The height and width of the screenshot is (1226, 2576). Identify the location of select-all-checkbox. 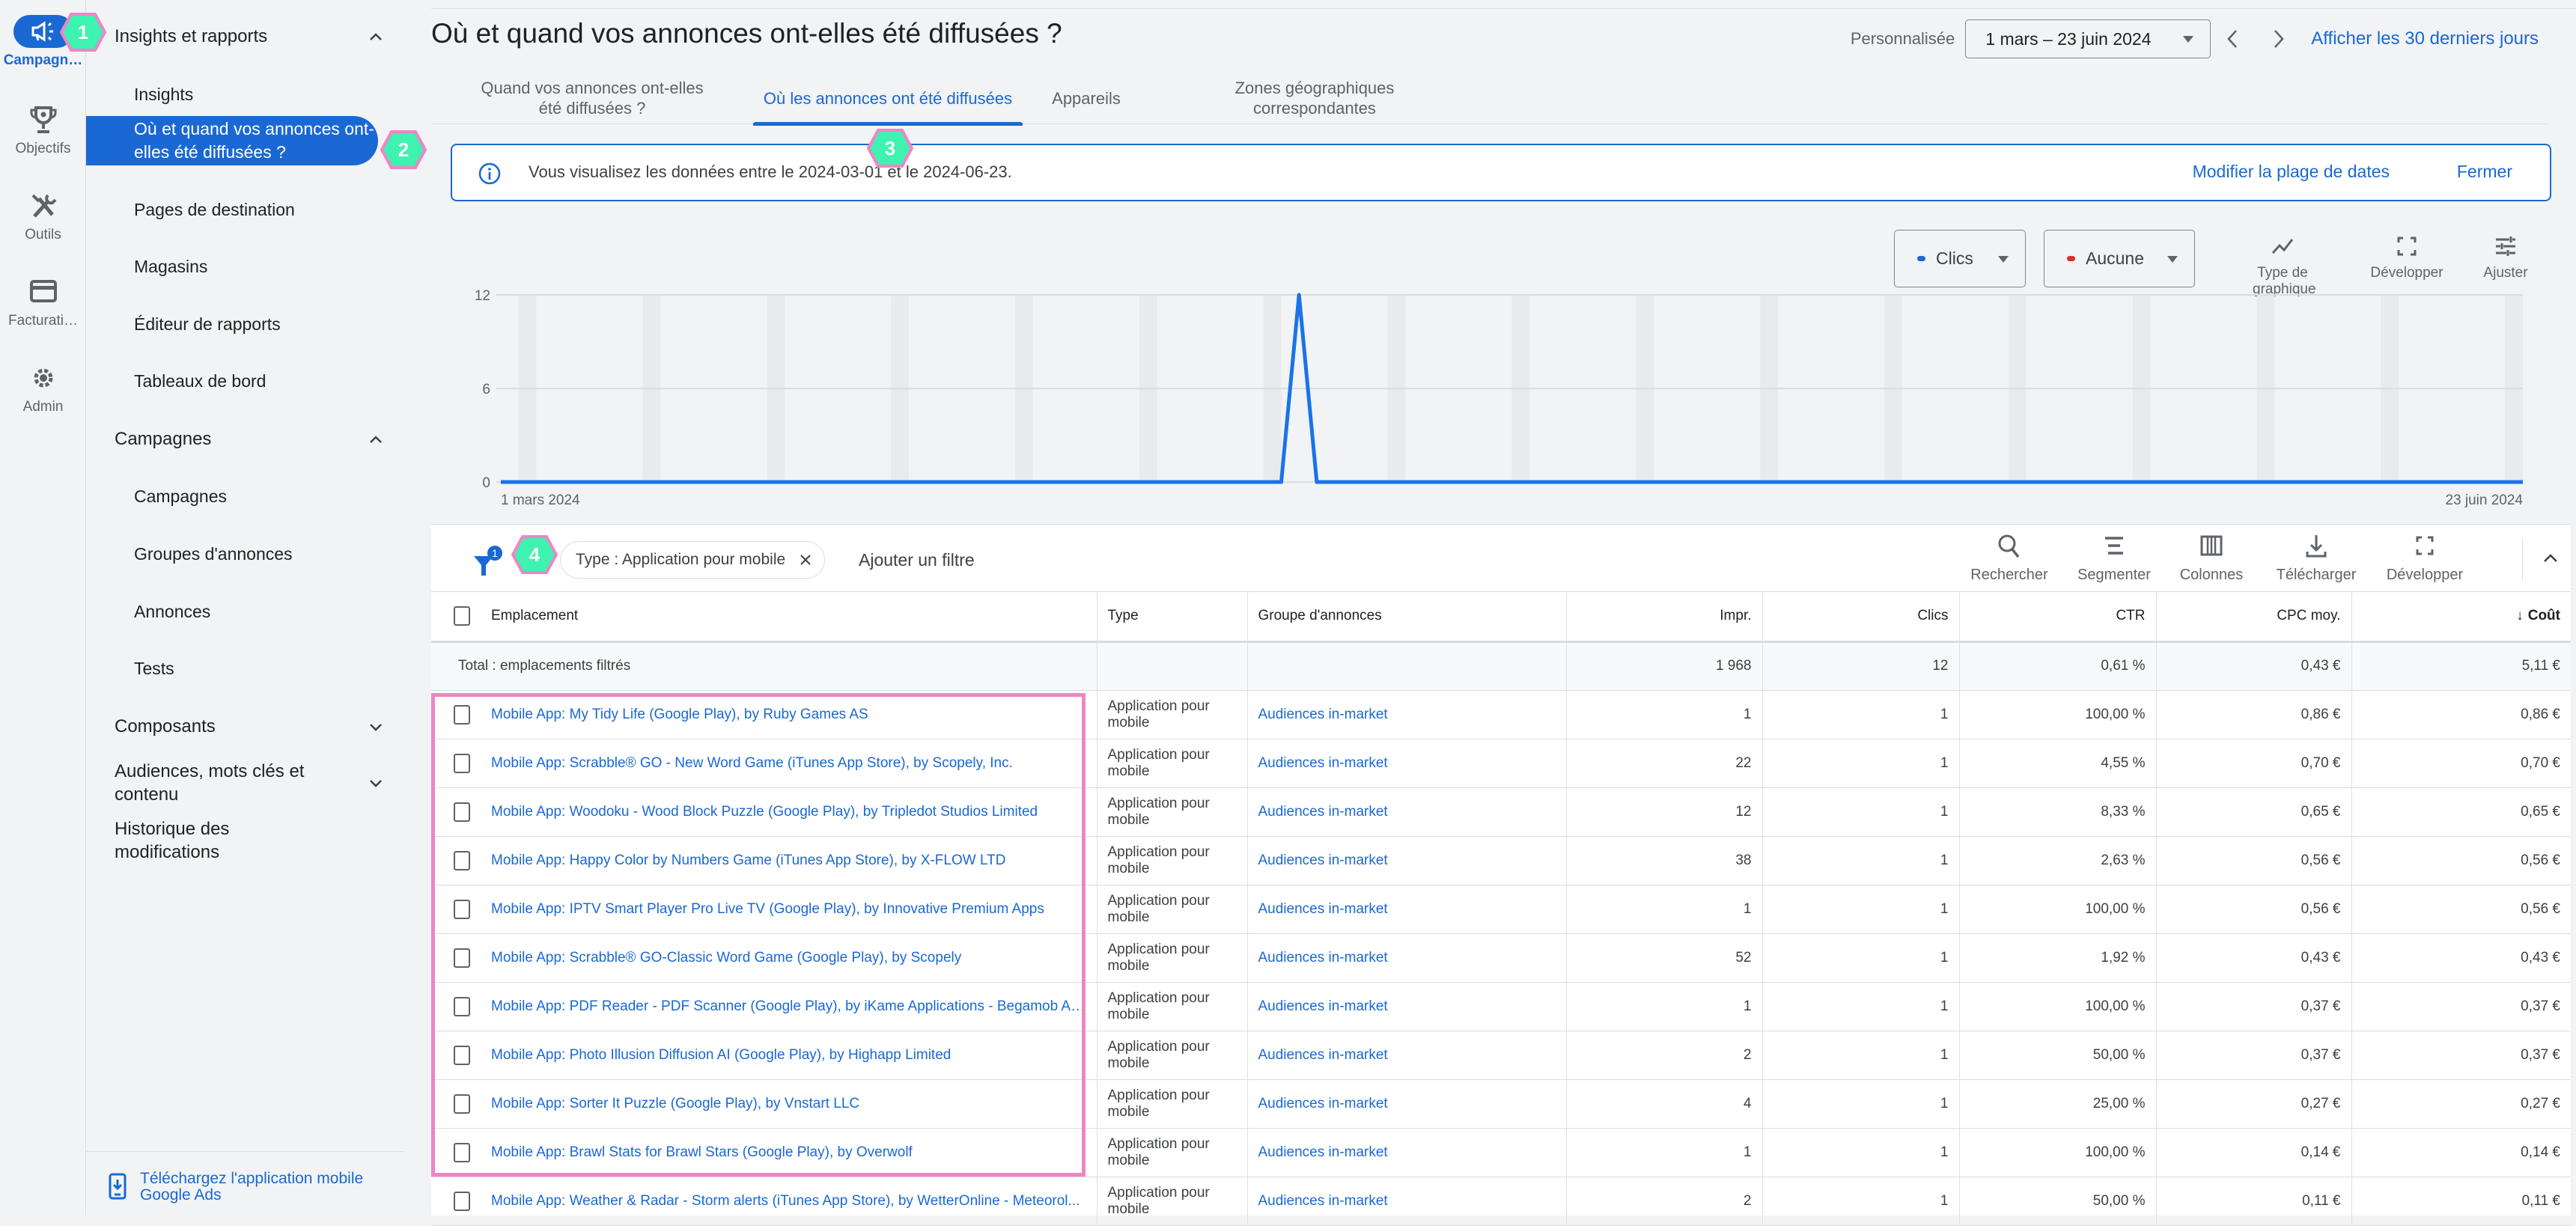
(462, 616).